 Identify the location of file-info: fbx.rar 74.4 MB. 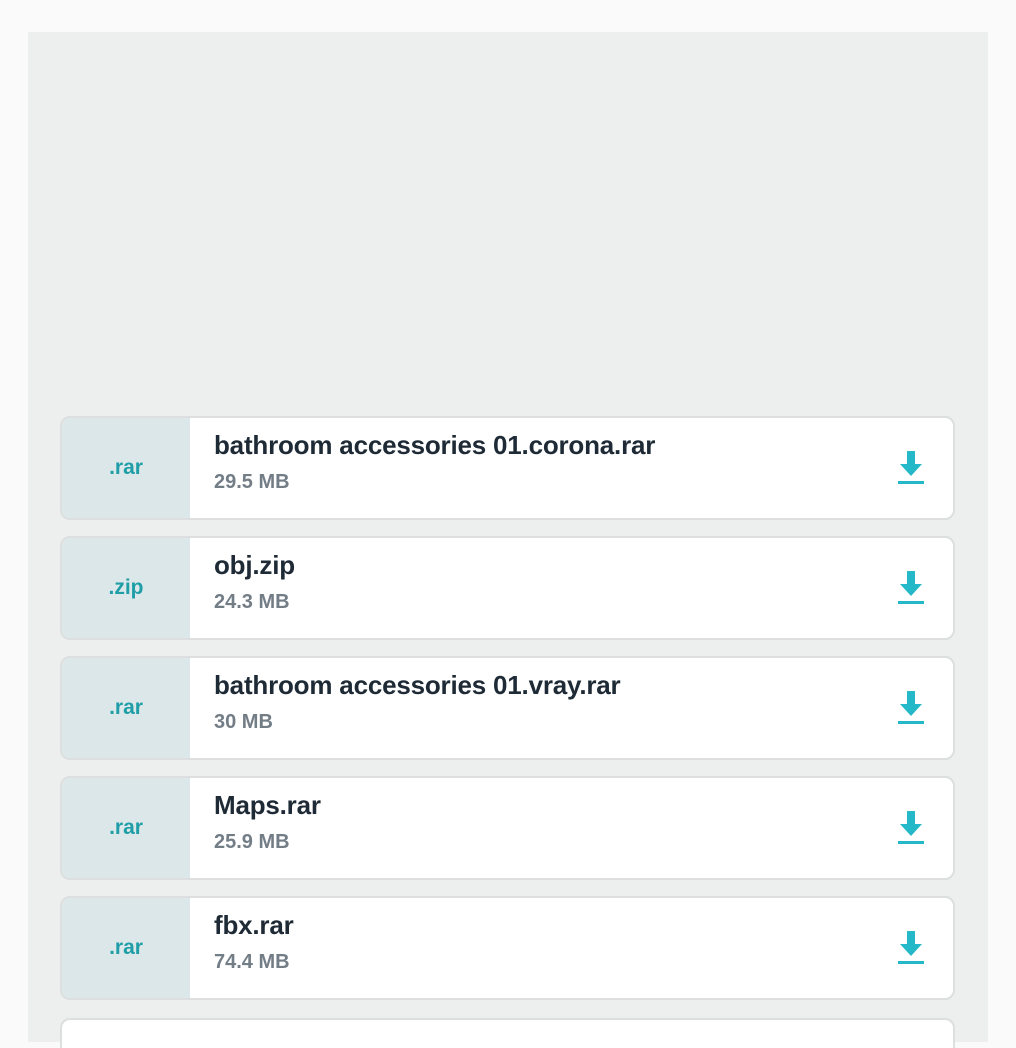
(529, 948).